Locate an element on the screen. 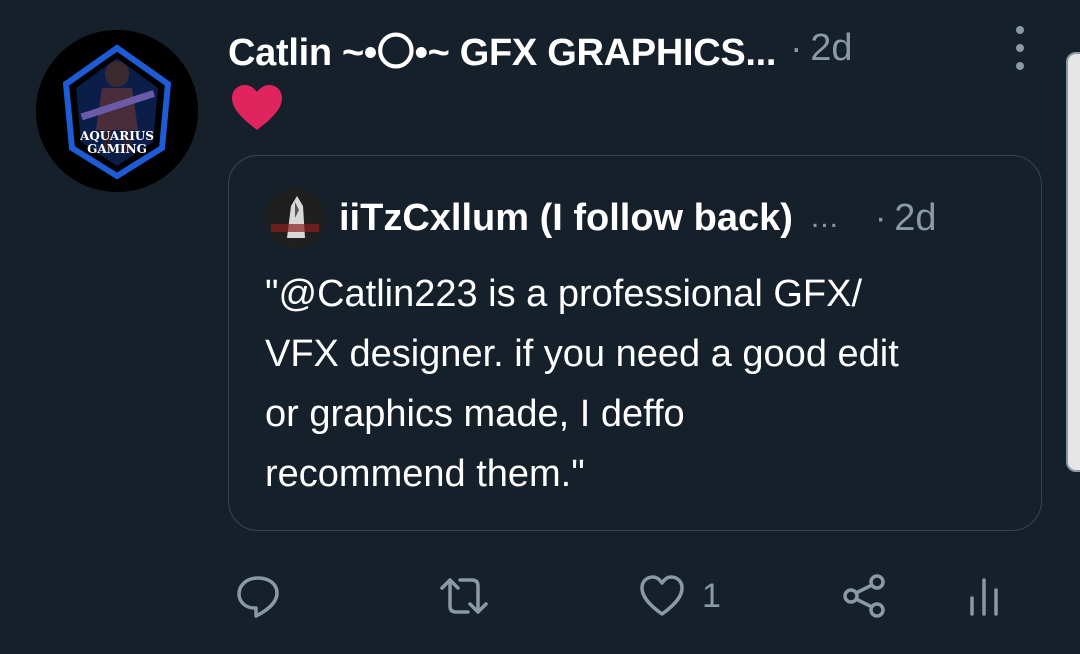 The image size is (1080, 654). avatar-text-line2: GAMING is located at coordinates (117, 149).